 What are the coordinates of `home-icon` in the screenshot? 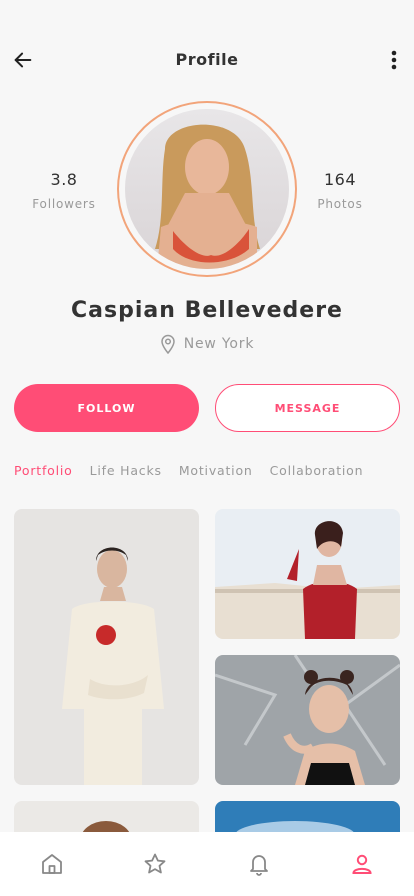 It's located at (51, 864).